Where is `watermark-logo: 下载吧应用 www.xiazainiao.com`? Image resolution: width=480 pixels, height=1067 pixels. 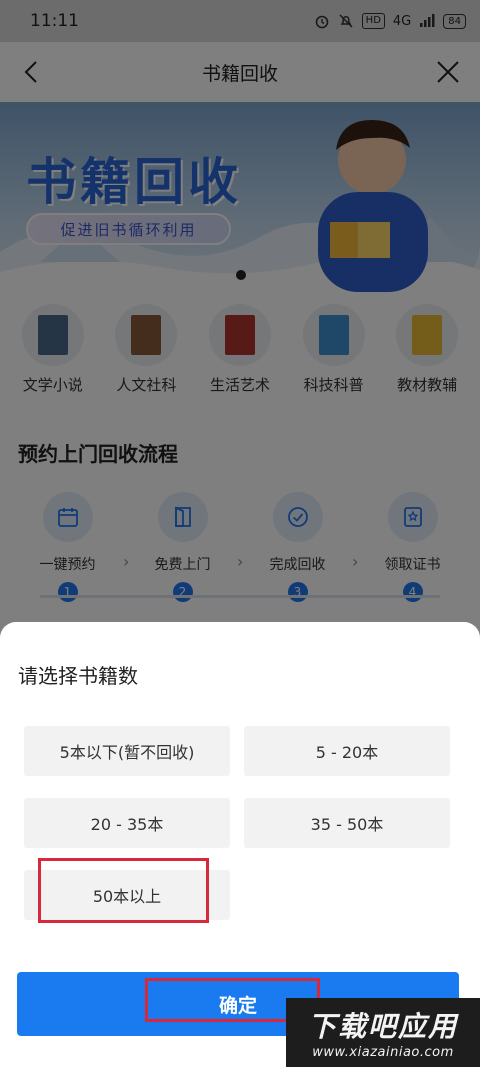 watermark-logo: 下载吧应用 www.xiazainiao.com is located at coordinates (383, 1032).